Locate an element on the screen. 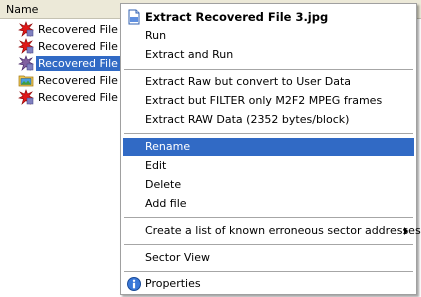 This screenshot has height=297, width=421. menu-item-rename: Rename is located at coordinates (268, 147).